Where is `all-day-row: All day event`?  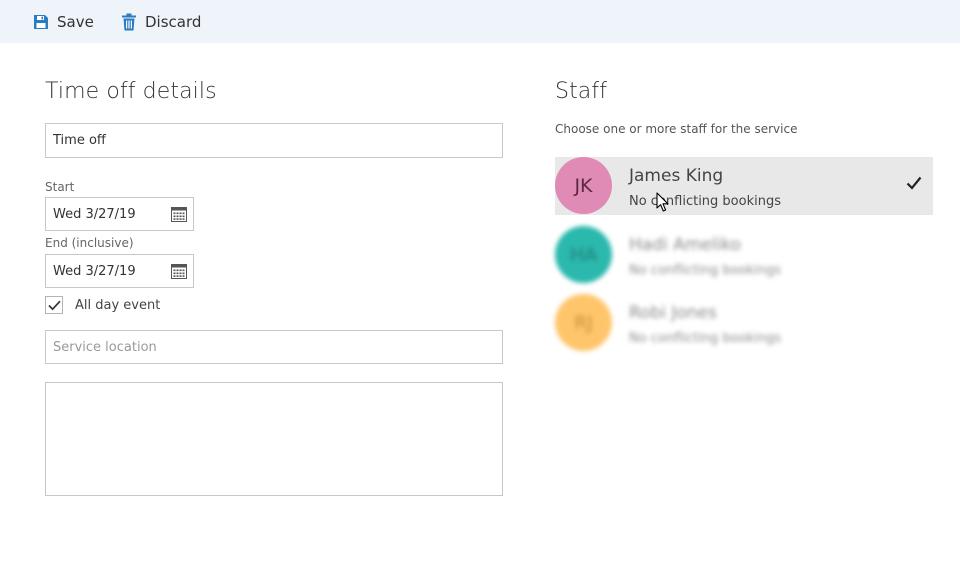 all-day-row: All day event is located at coordinates (102, 305).